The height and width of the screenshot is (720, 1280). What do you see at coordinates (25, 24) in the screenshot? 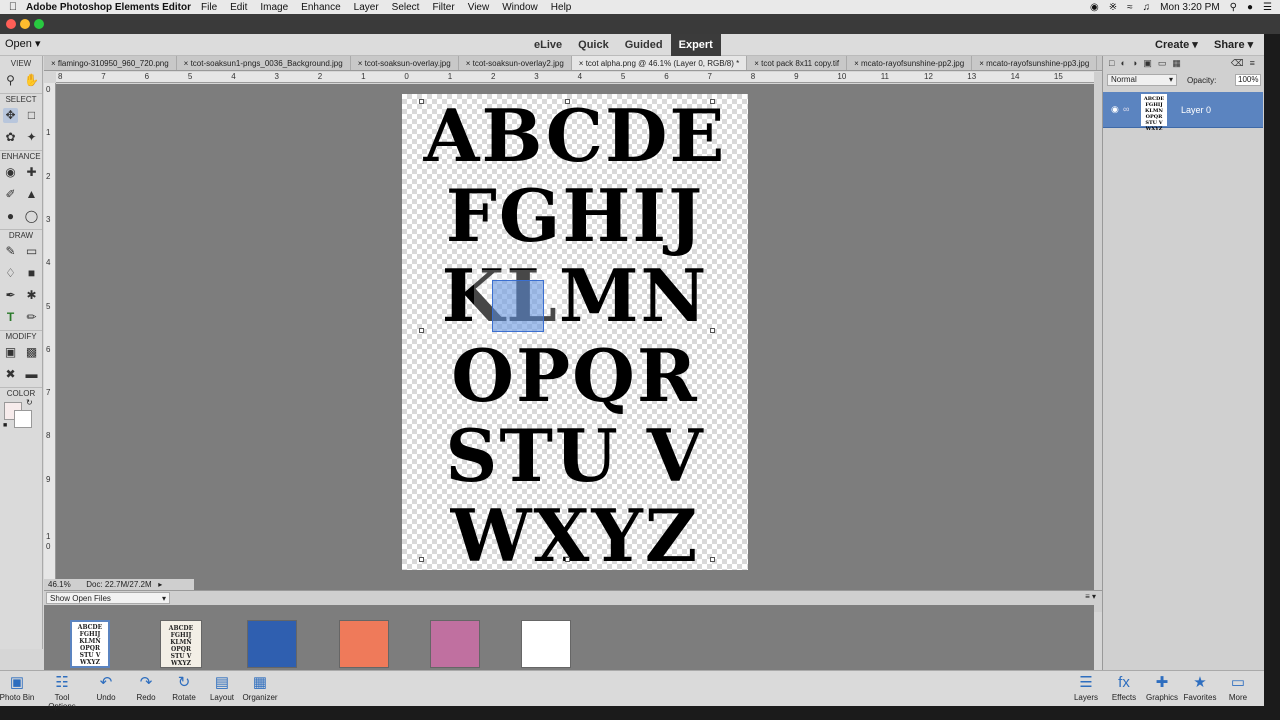
I see `minimize-window-button` at bounding box center [25, 24].